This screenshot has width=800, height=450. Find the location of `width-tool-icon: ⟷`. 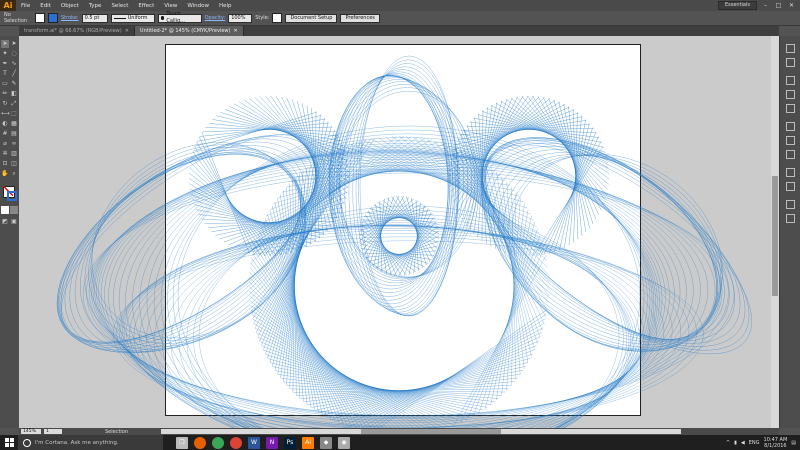

width-tool-icon: ⟷ is located at coordinates (5, 114).